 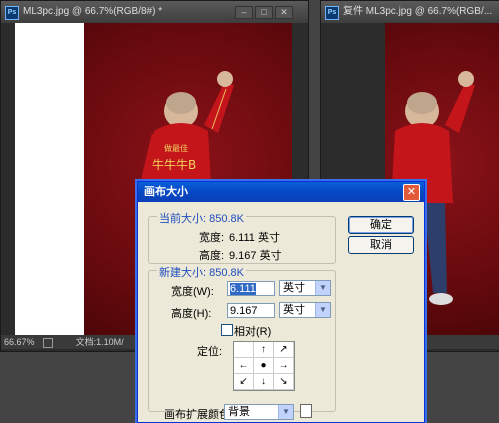 What do you see at coordinates (227, 330) in the screenshot?
I see `relative-checkbox` at bounding box center [227, 330].